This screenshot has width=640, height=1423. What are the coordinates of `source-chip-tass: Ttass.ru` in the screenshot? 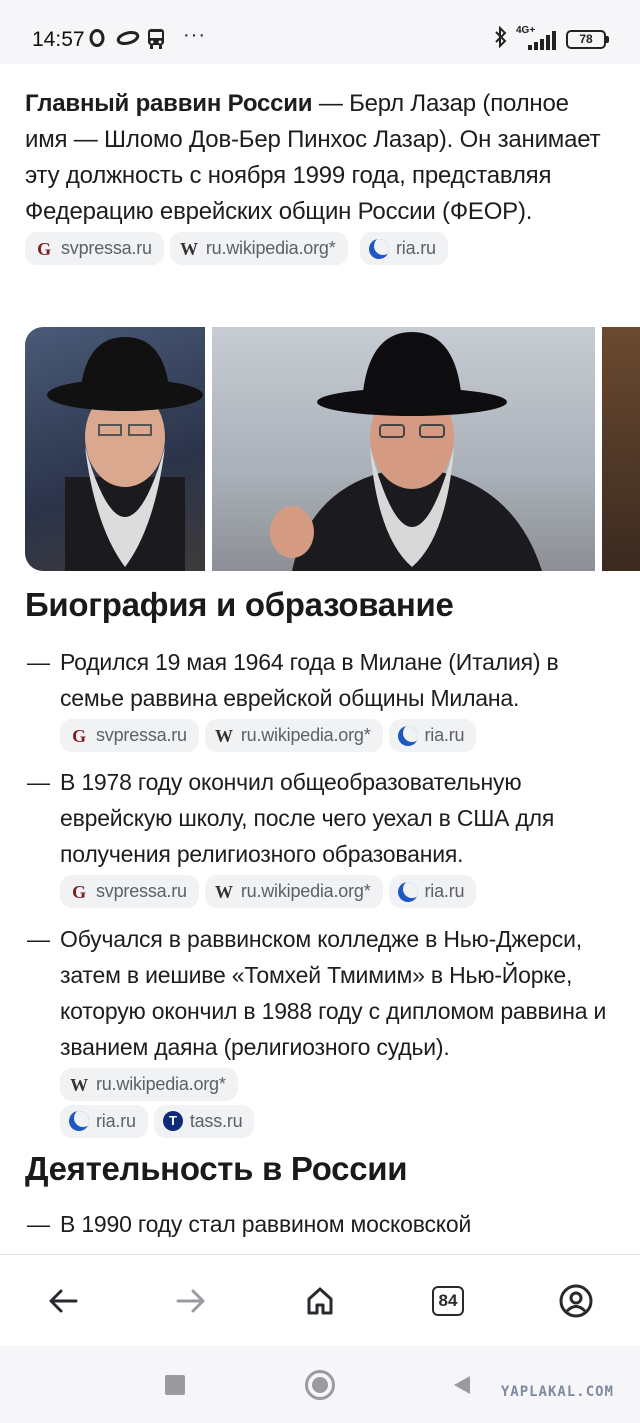 It's located at (204, 1121).